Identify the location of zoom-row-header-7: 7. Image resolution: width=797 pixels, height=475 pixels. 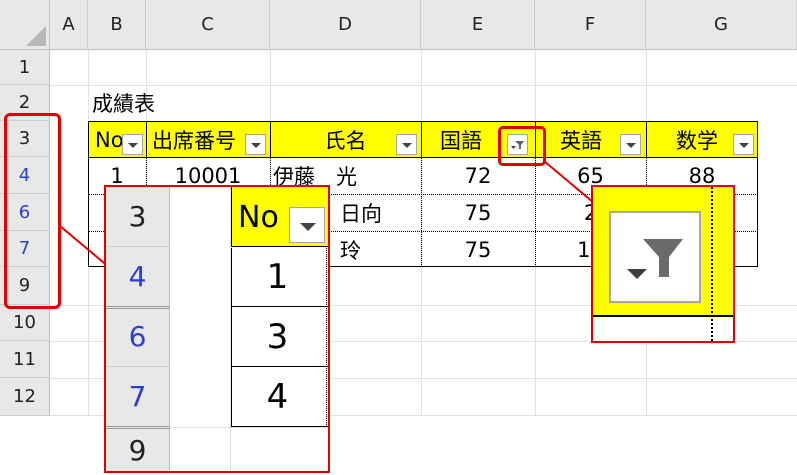
(138, 397).